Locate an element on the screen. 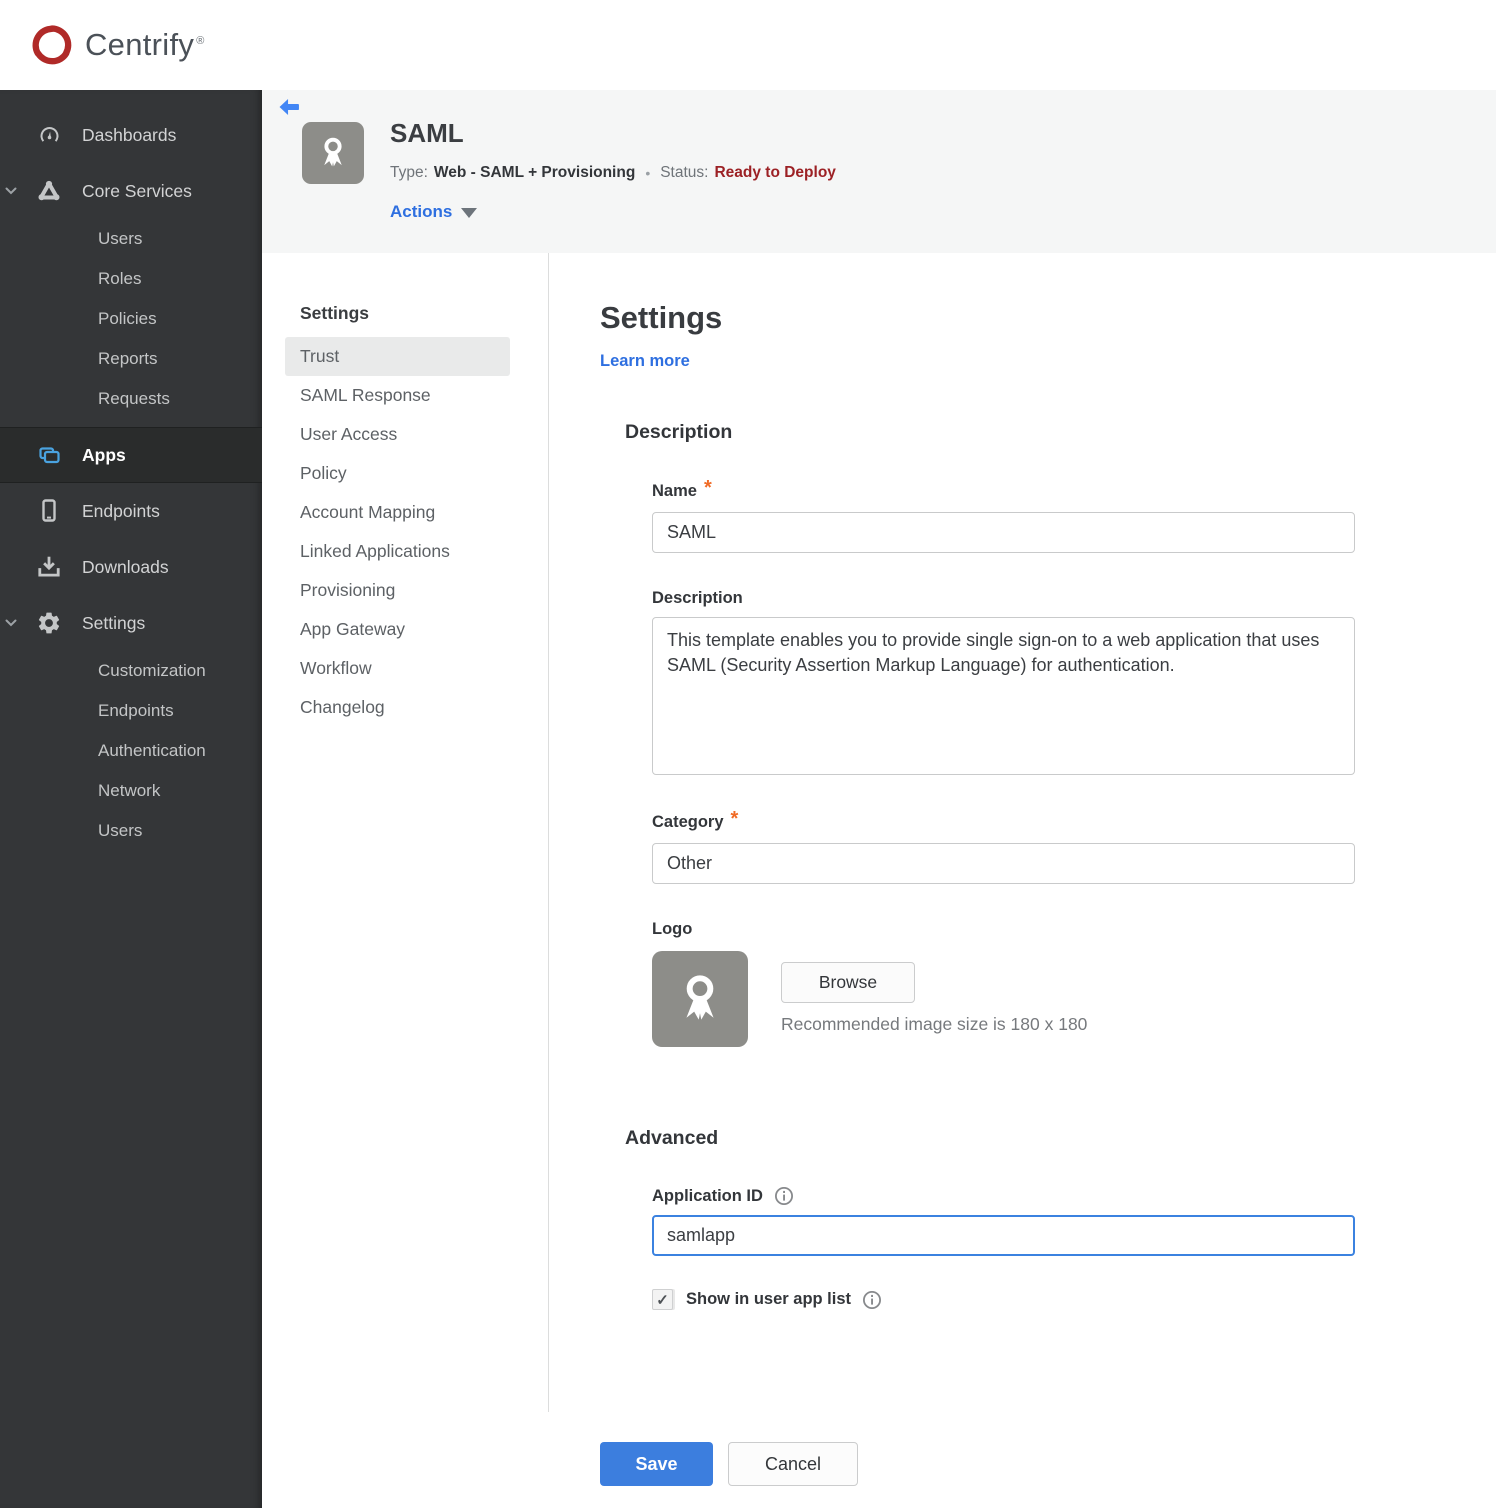 The height and width of the screenshot is (1508, 1496). sidebar-item-core-services: Core Services is located at coordinates (131, 191).